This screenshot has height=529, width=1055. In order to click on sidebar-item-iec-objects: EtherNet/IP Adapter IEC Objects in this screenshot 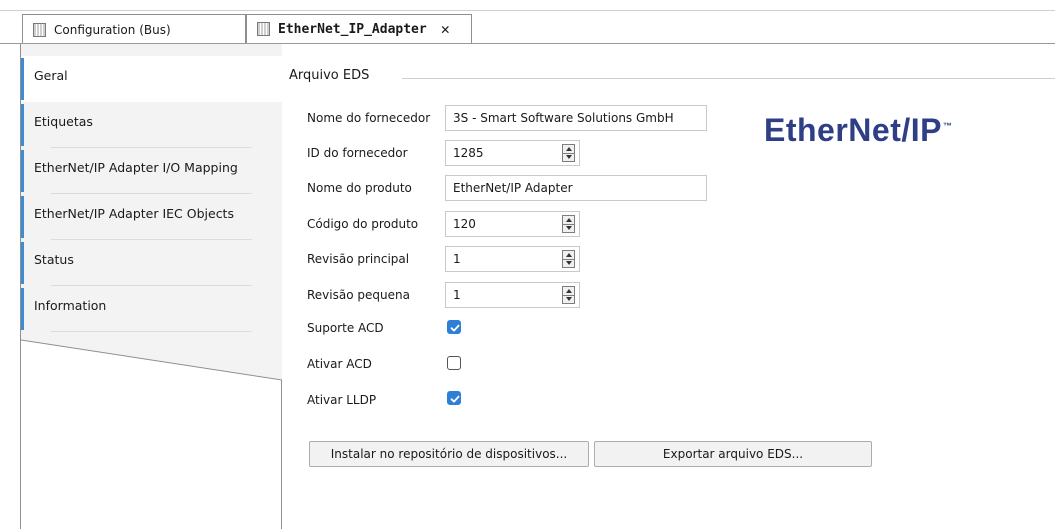, I will do `click(151, 217)`.